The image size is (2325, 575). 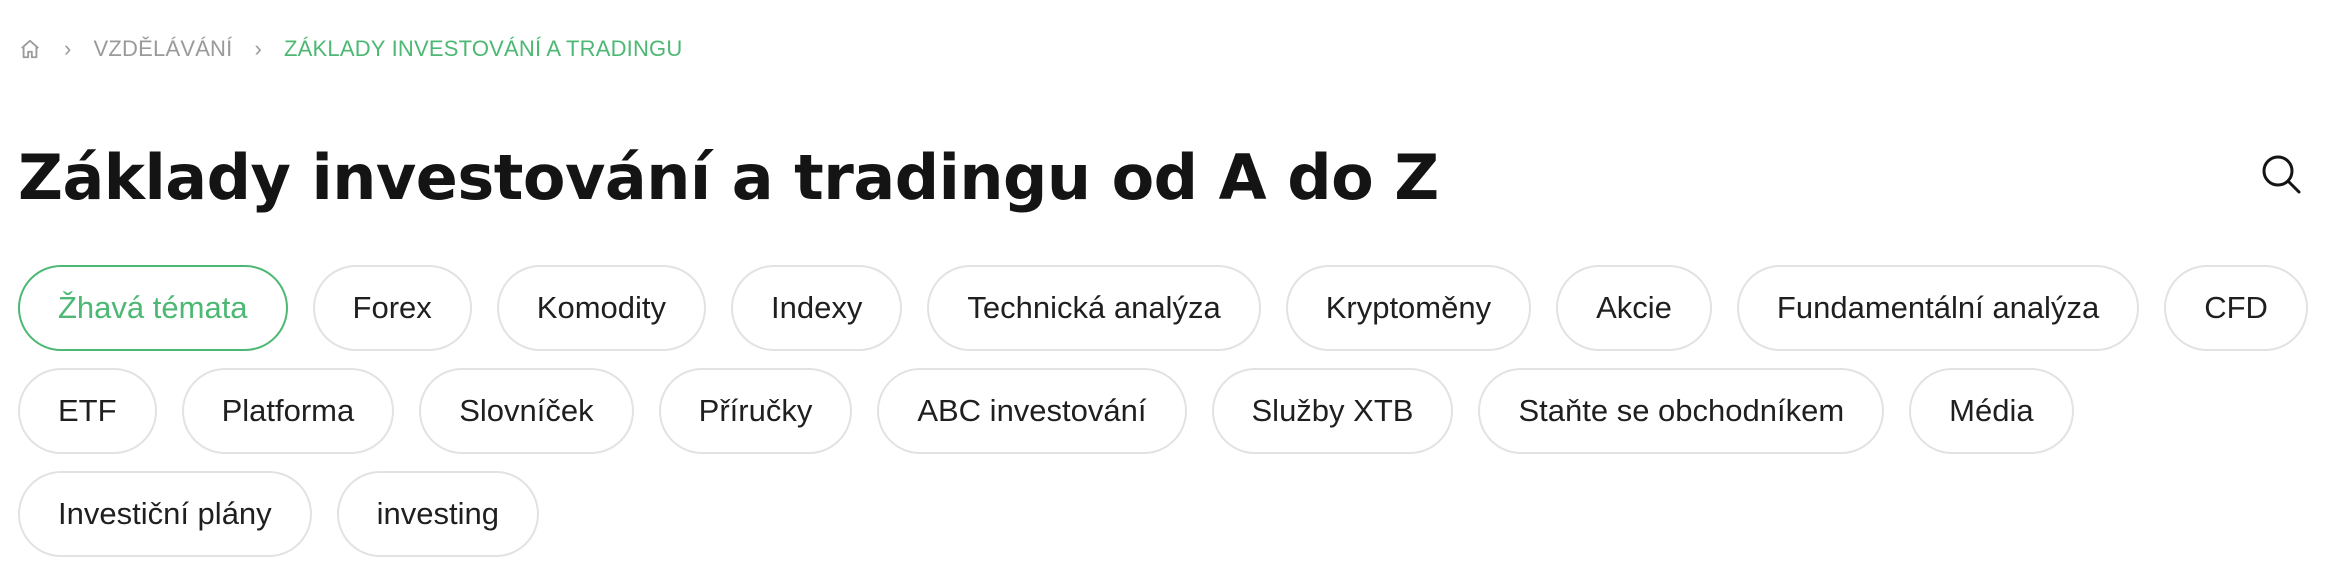 I want to click on home-icon, so click(x=30, y=49).